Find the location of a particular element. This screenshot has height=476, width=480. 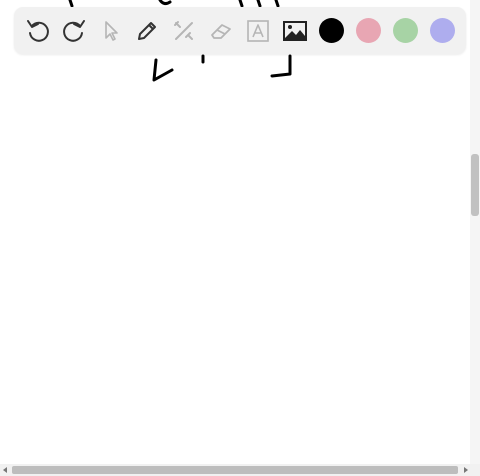

select-arrow-icon is located at coordinates (111, 31).